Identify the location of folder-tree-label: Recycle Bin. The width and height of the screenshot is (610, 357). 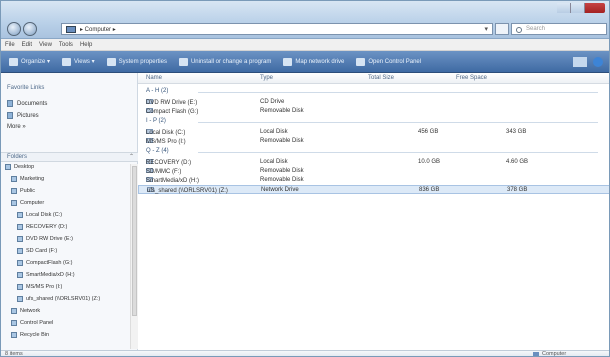
(35, 335).